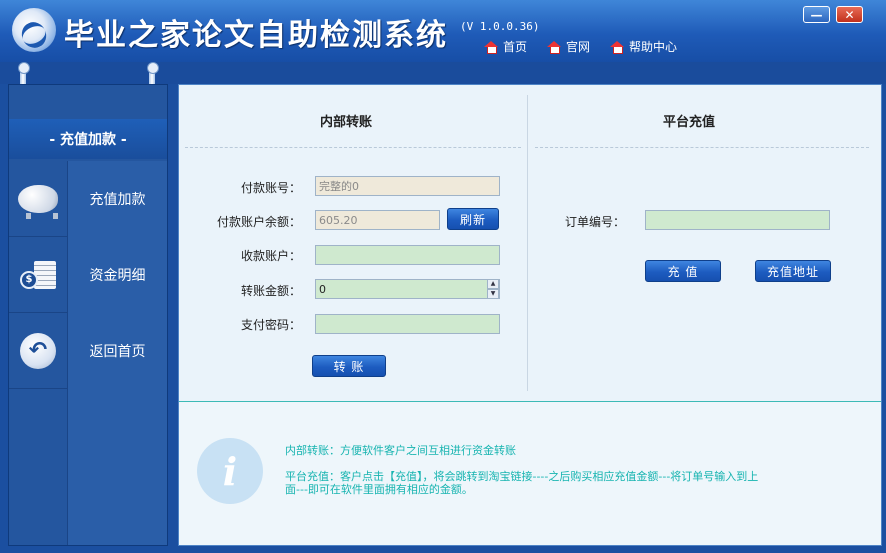 The height and width of the screenshot is (553, 886). Describe the element at coordinates (407, 324) in the screenshot. I see `payment-password-field` at that location.